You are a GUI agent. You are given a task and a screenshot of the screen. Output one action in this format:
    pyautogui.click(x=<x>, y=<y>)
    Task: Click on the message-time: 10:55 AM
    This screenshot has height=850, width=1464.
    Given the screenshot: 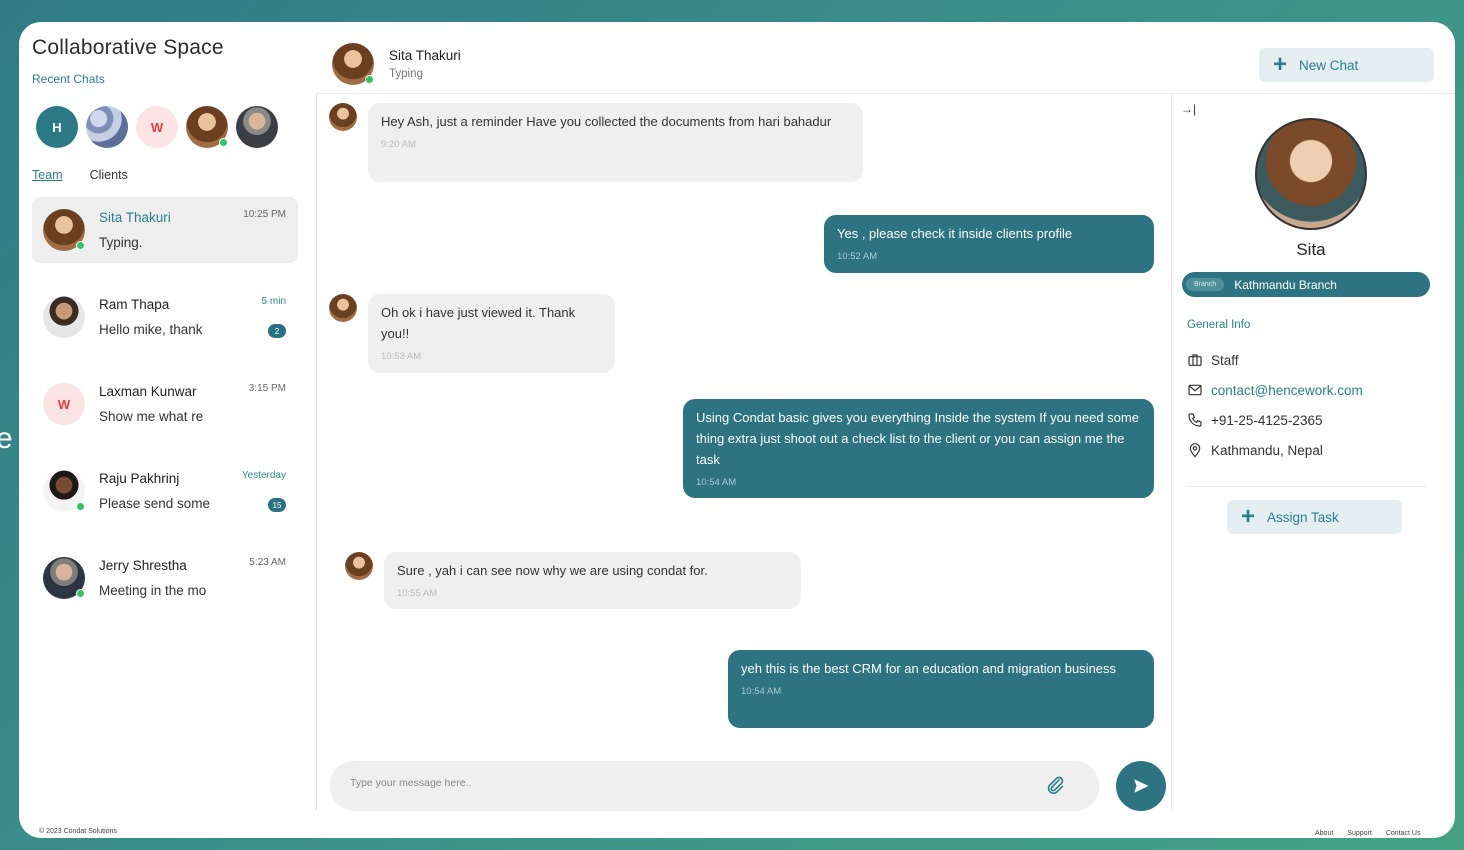 What is the action you would take?
    pyautogui.click(x=417, y=593)
    